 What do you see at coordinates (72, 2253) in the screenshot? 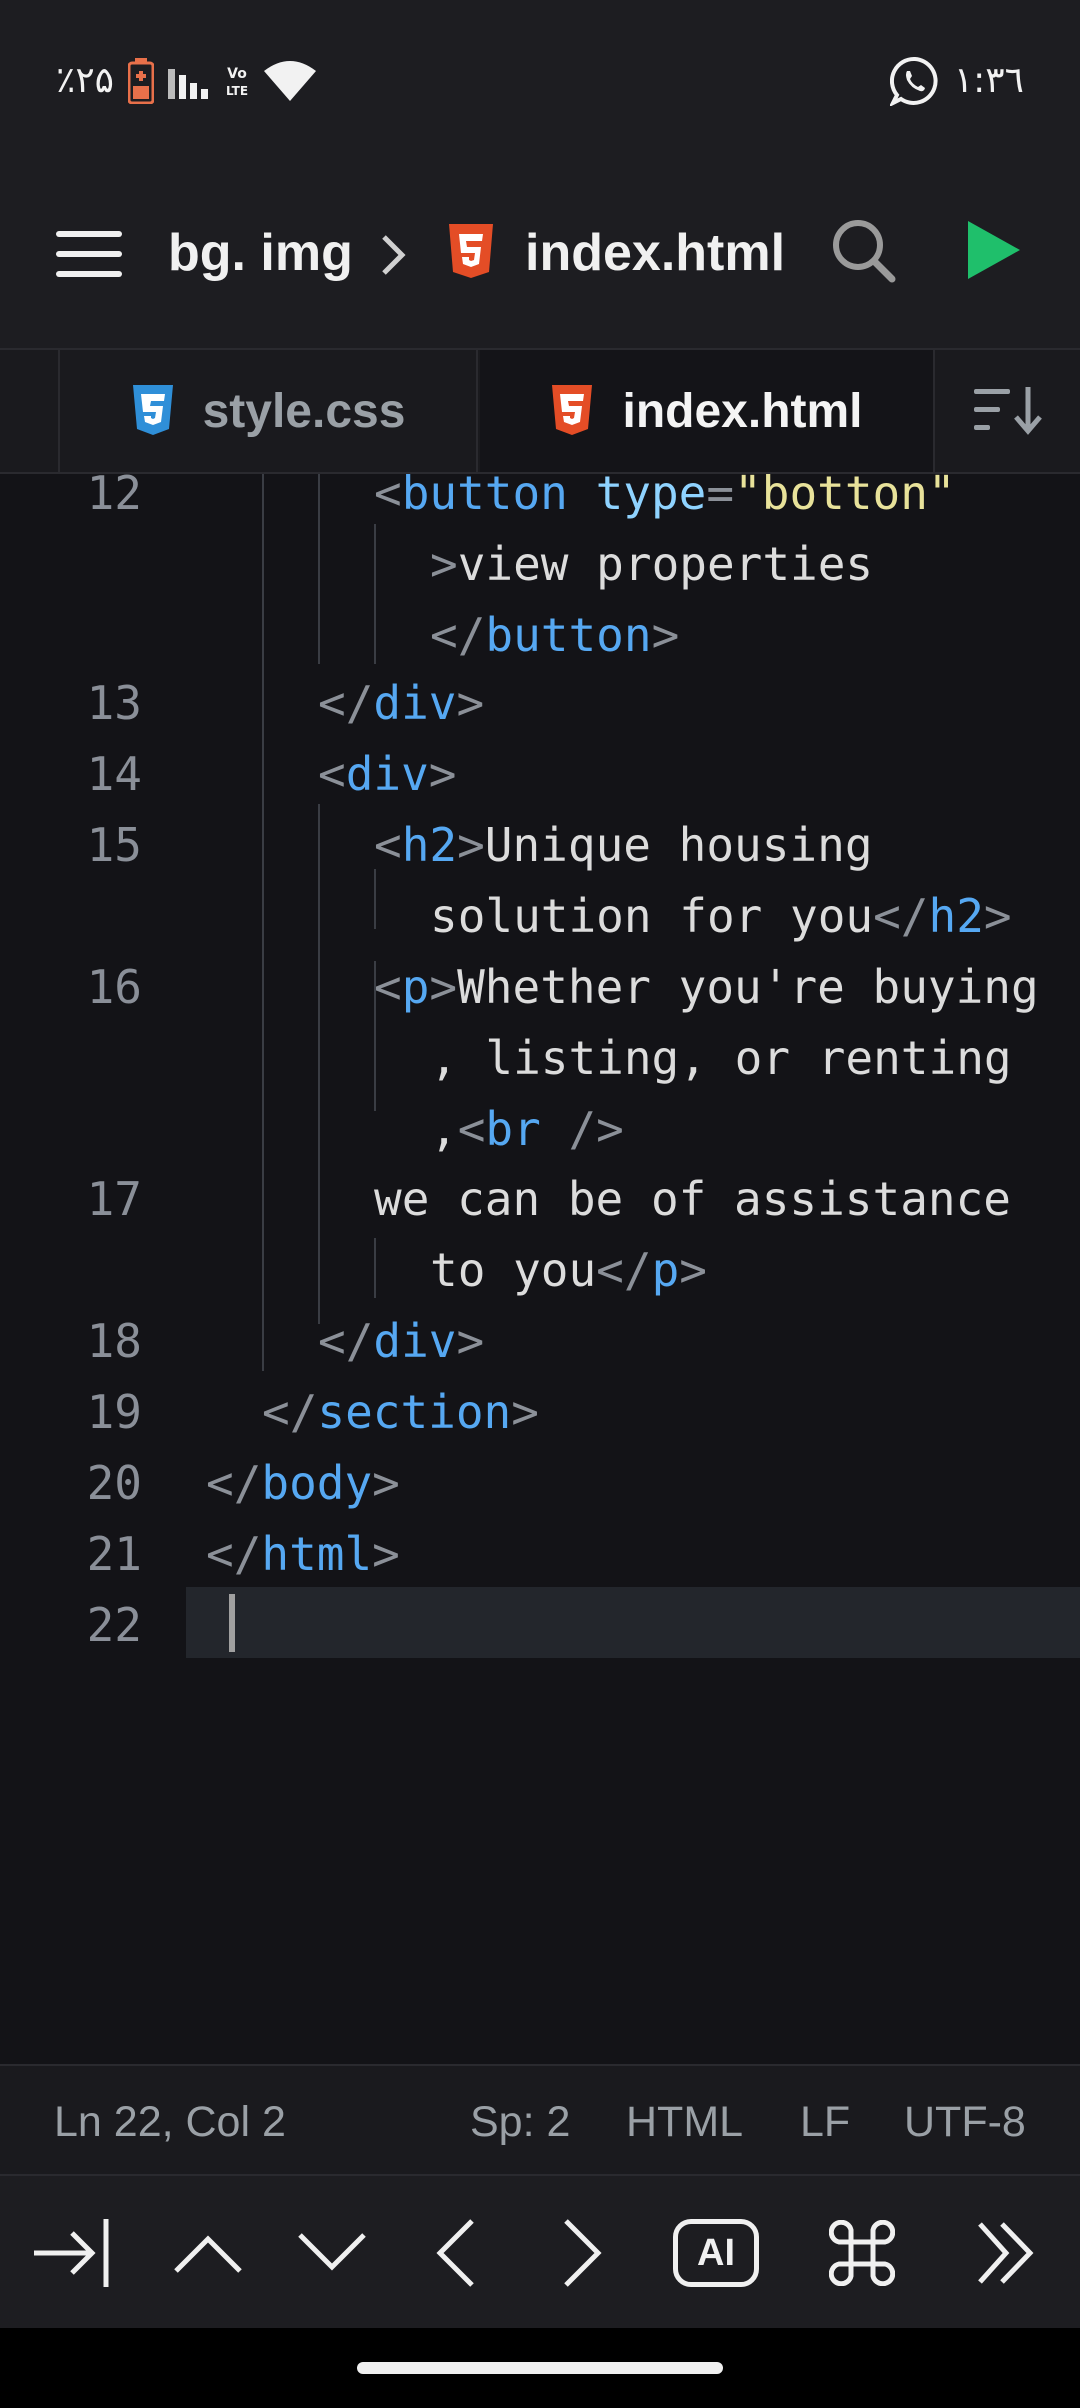
I see `tab-key-button` at bounding box center [72, 2253].